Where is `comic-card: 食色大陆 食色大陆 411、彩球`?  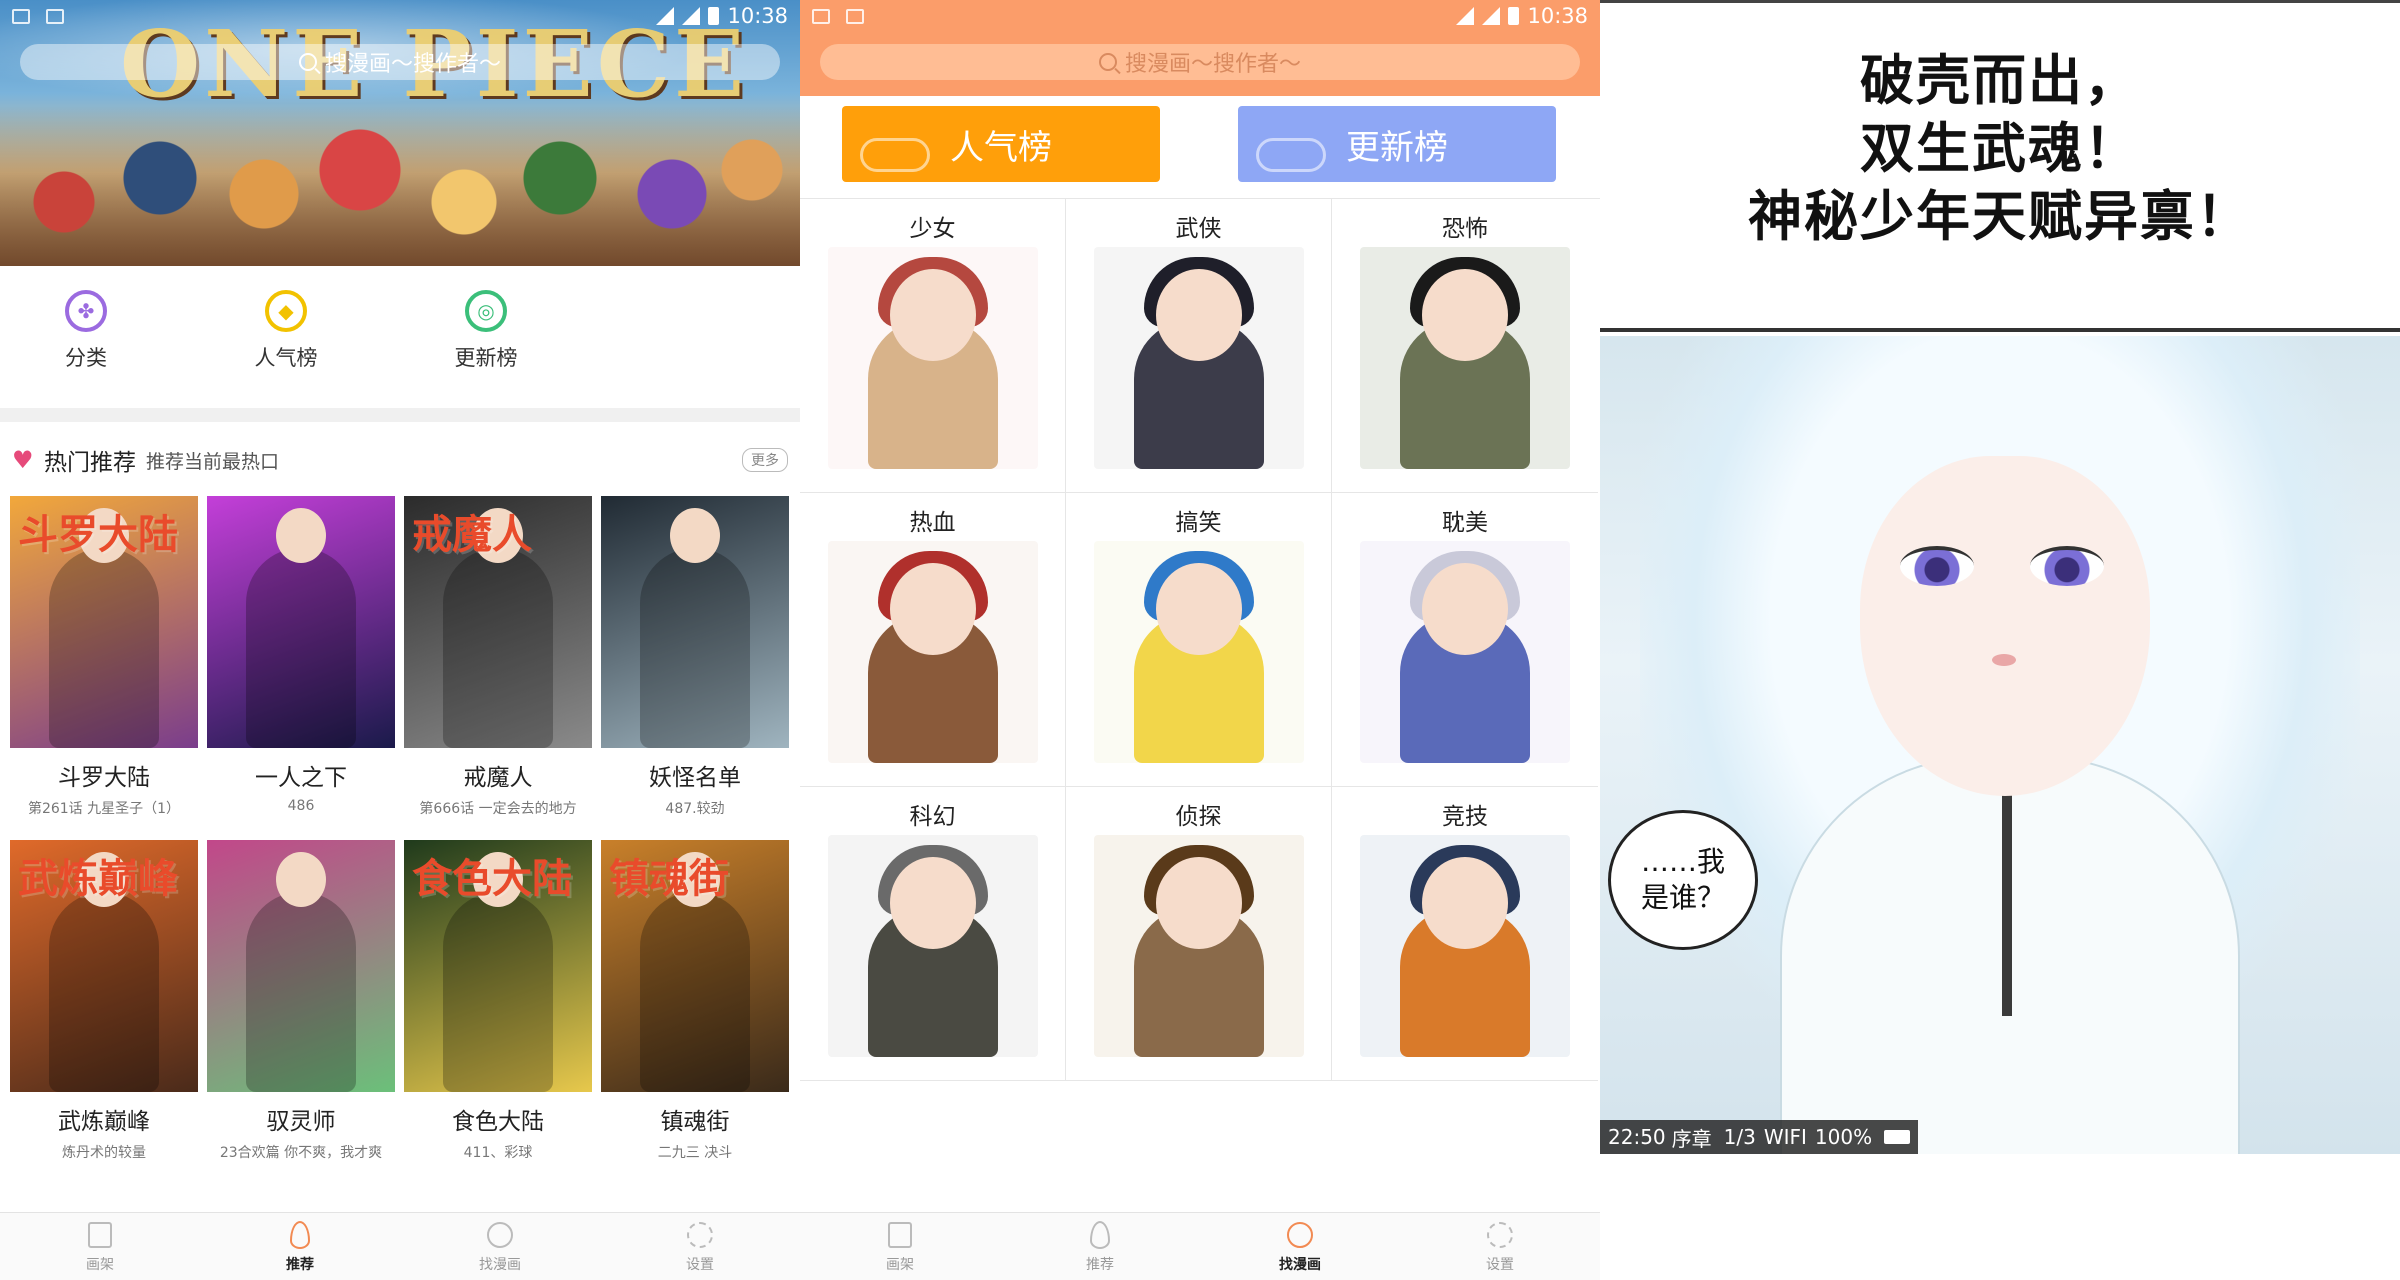
comic-card: 食色大陆 食色大陆 411、彩球 is located at coordinates (498, 1001).